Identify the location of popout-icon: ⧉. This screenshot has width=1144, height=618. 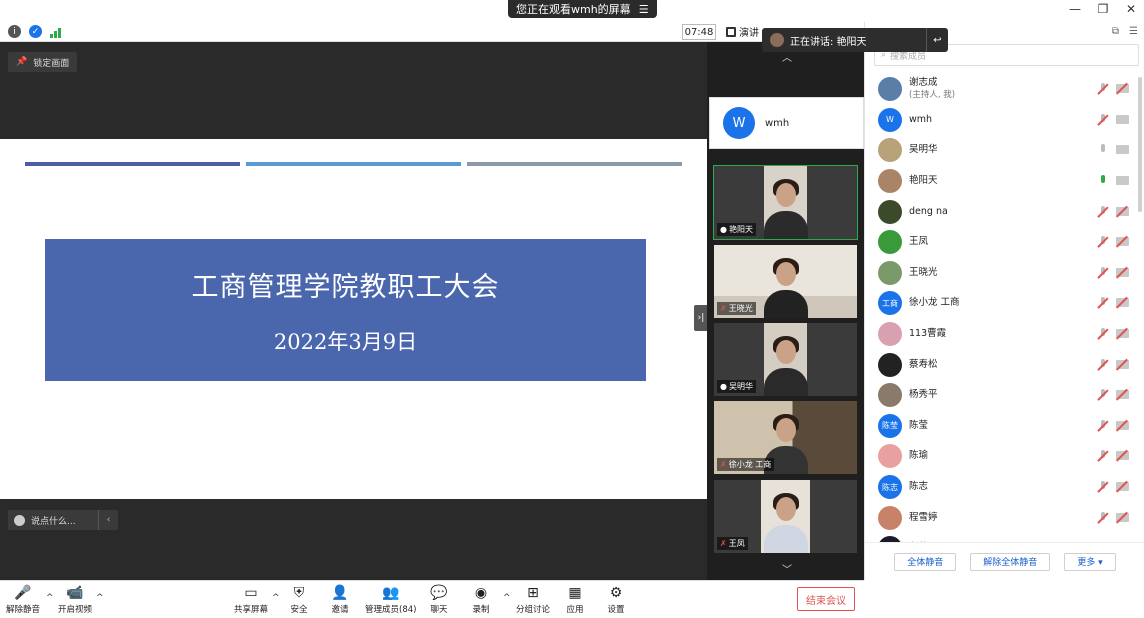
(1115, 31).